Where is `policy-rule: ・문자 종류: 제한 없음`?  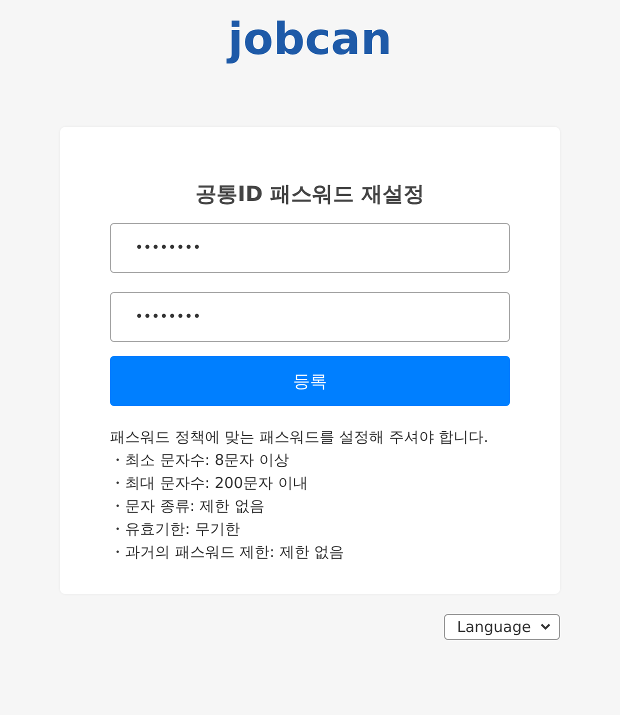
policy-rule: ・문자 종류: 제한 없음 is located at coordinates (188, 506).